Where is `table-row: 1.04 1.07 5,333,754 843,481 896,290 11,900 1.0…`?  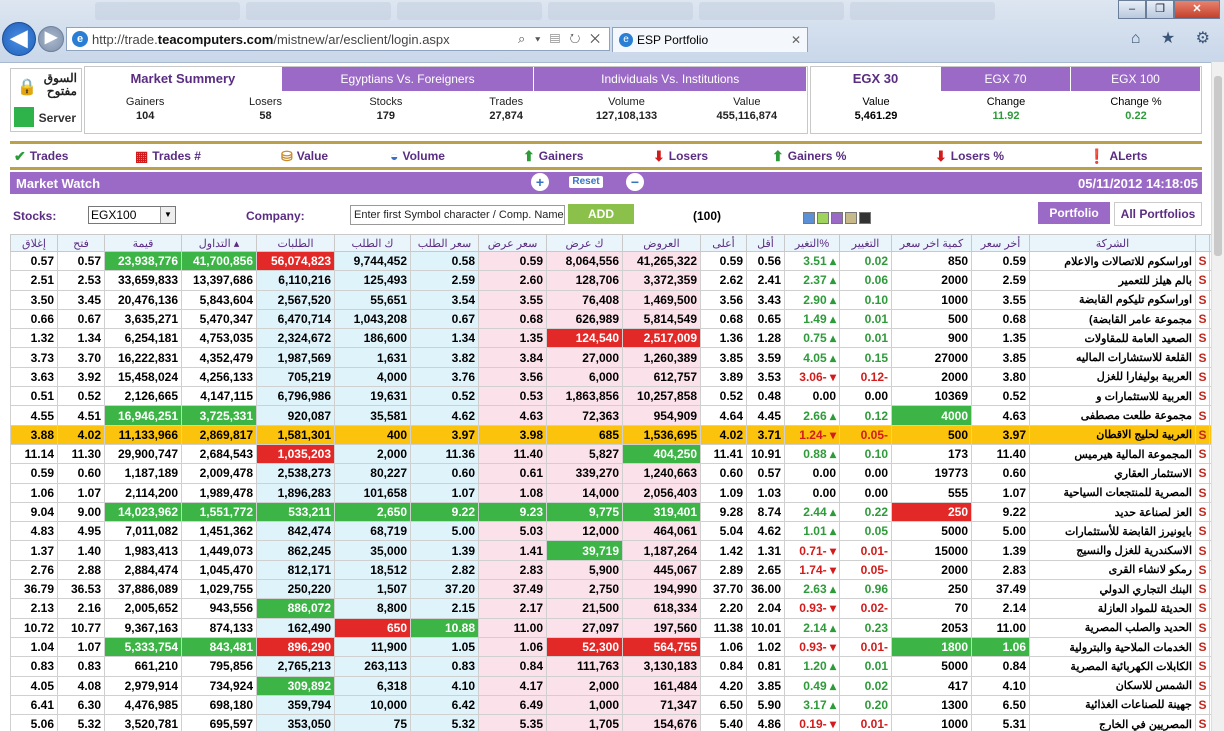
table-row: 1.04 1.07 5,333,754 843,481 896,290 11,900 1.0… is located at coordinates (611, 647).